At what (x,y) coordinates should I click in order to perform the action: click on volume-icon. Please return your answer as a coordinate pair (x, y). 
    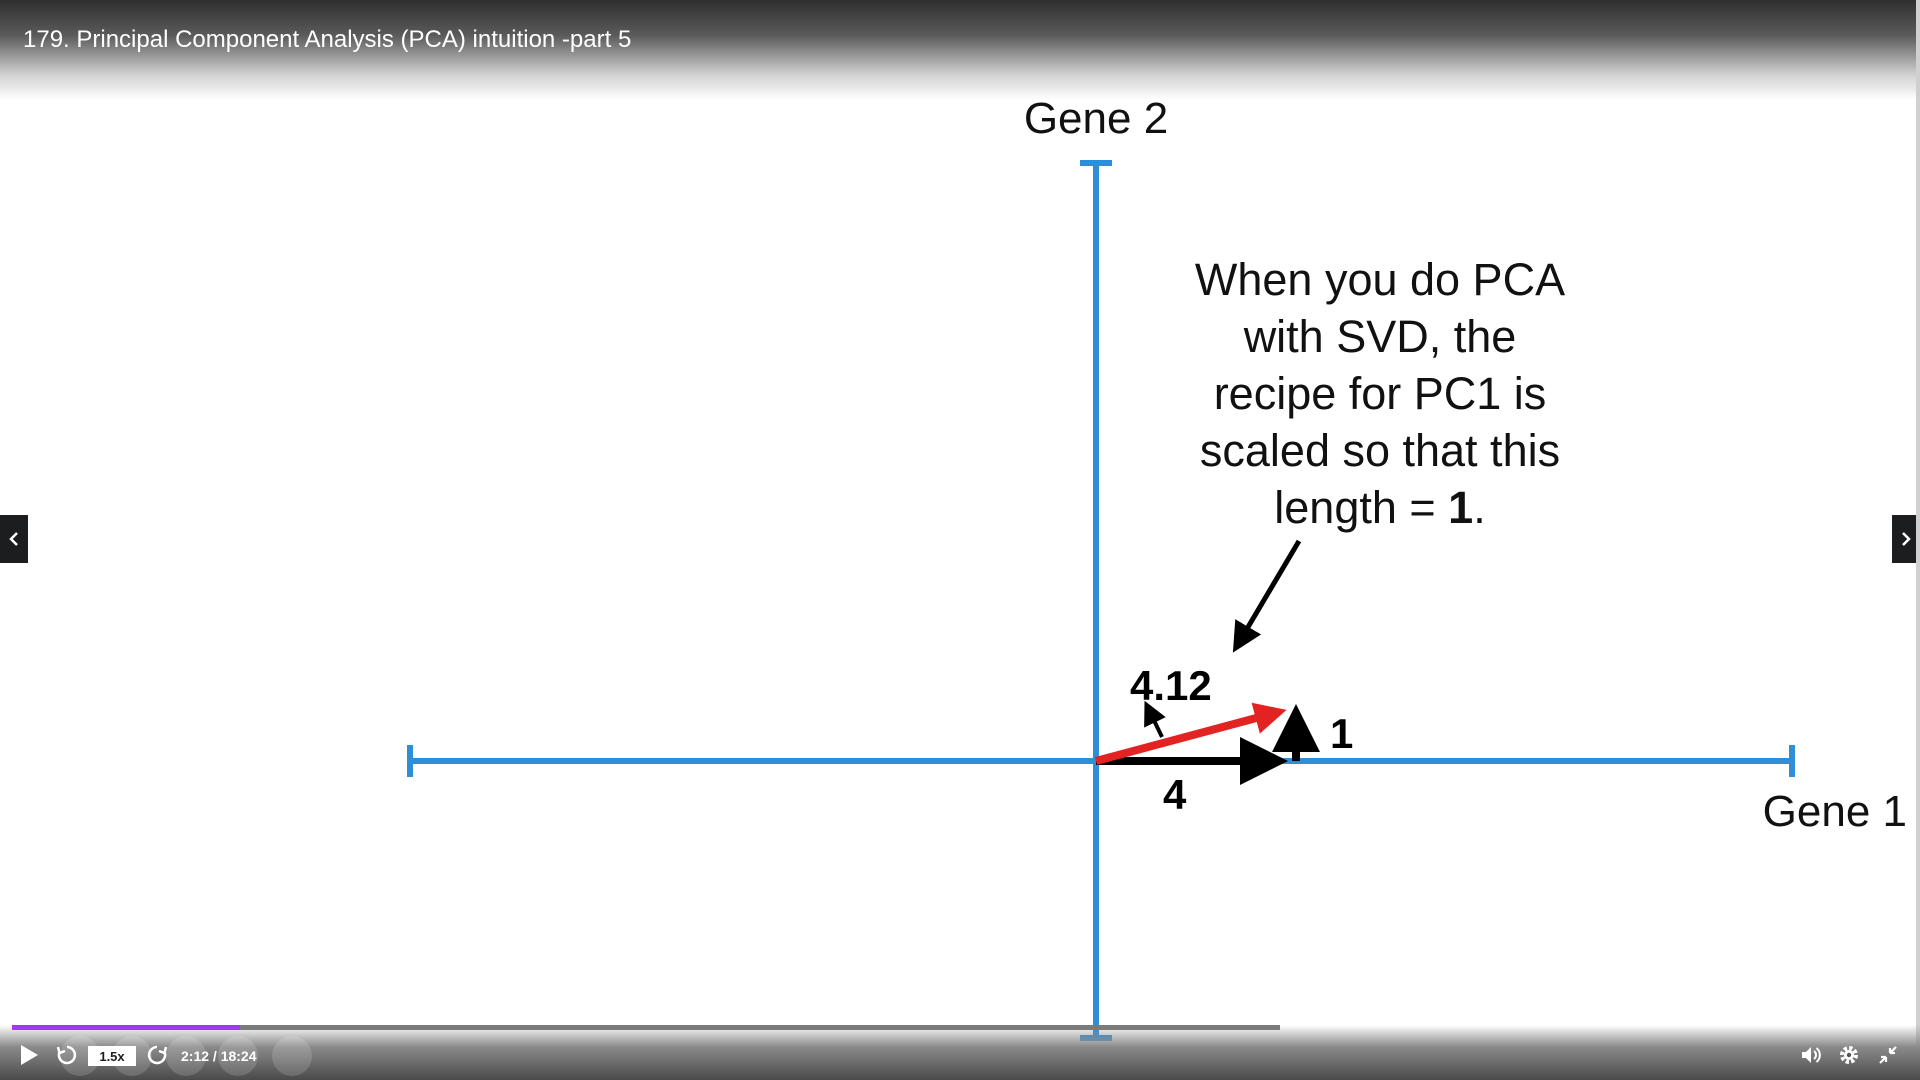
    Looking at the image, I should click on (1811, 1055).